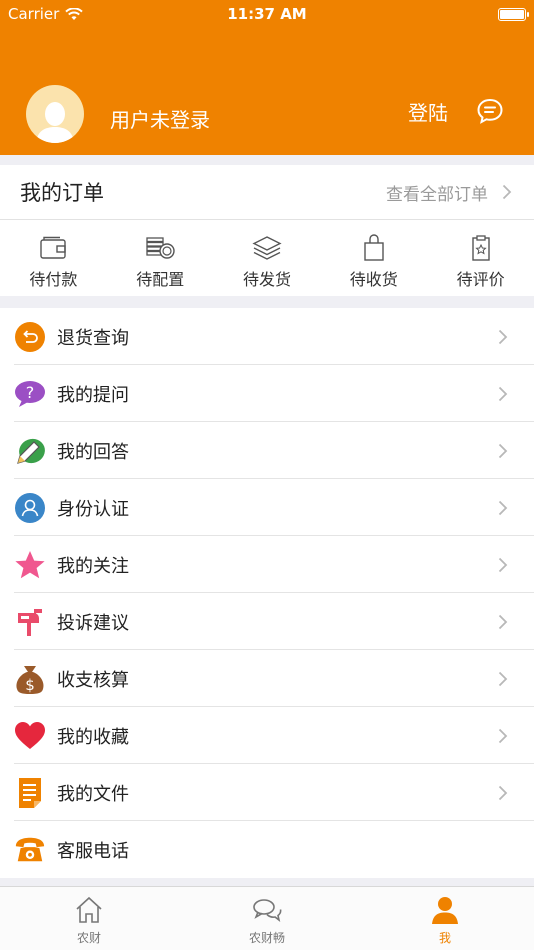 The image size is (534, 950). What do you see at coordinates (480, 279) in the screenshot?
I see `order-tab-label: 待评价` at bounding box center [480, 279].